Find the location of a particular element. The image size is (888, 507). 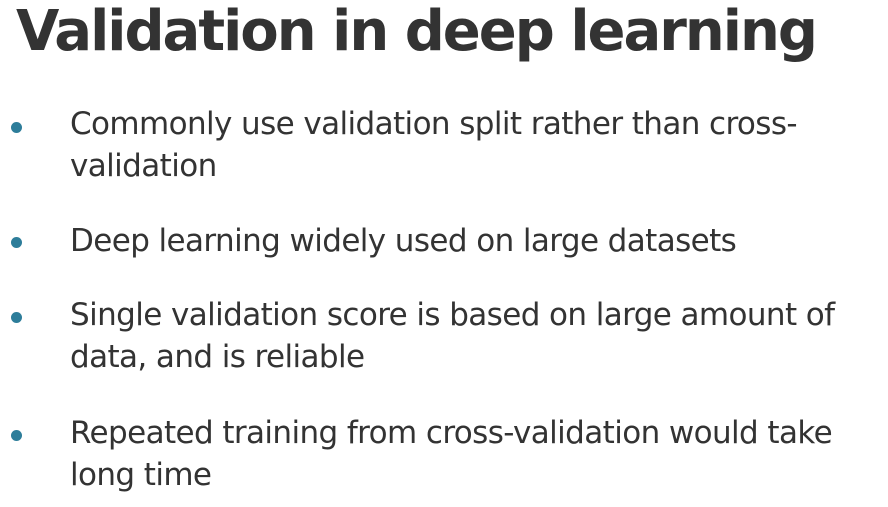

bullet-line: long time is located at coordinates (141, 475).